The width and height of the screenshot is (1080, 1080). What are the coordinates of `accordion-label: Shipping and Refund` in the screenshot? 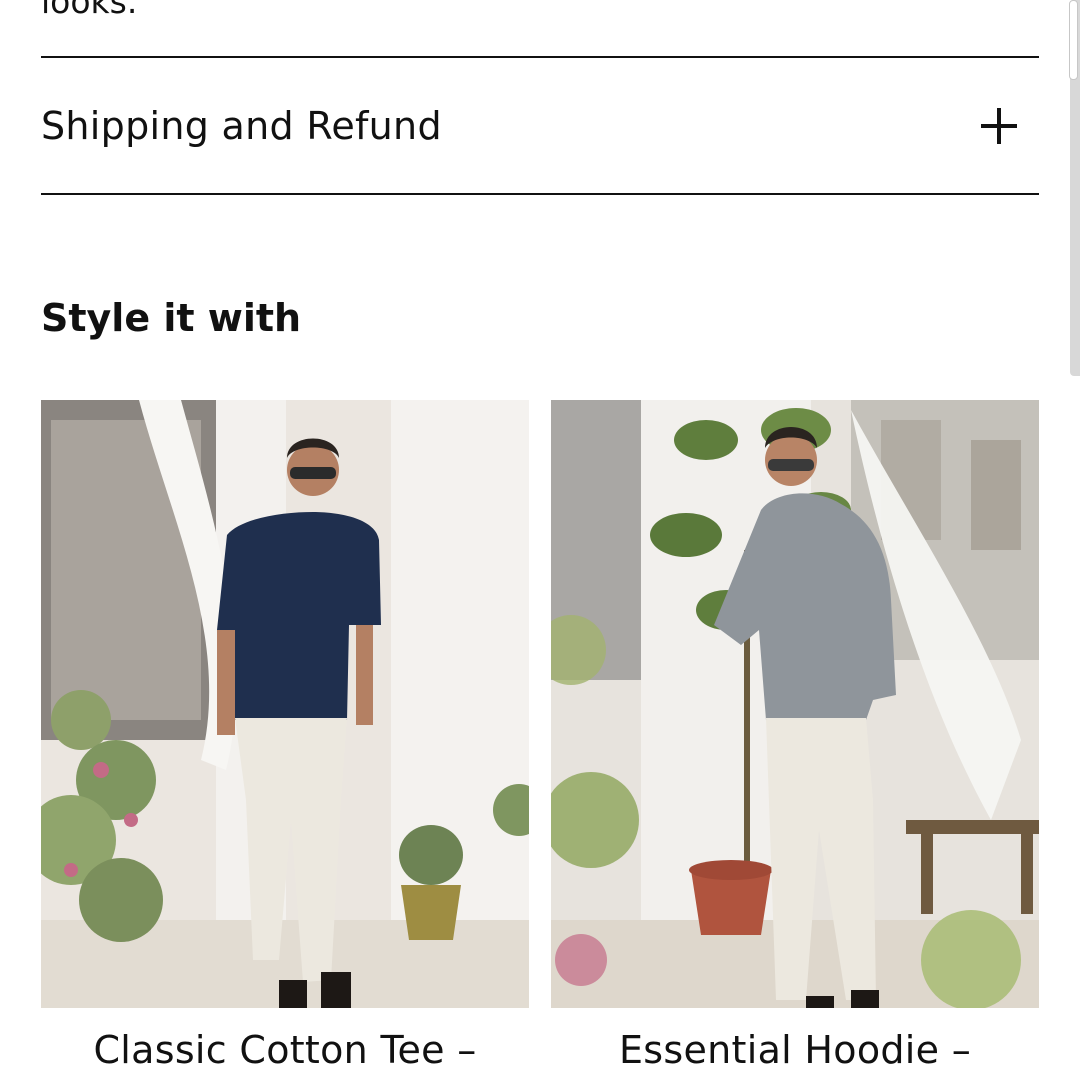 It's located at (241, 125).